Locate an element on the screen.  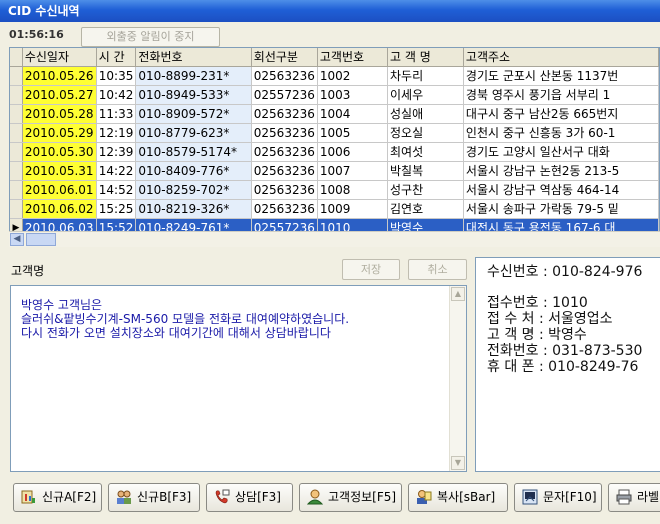
column-header-line: 회선구분 is located at coordinates (284, 57).